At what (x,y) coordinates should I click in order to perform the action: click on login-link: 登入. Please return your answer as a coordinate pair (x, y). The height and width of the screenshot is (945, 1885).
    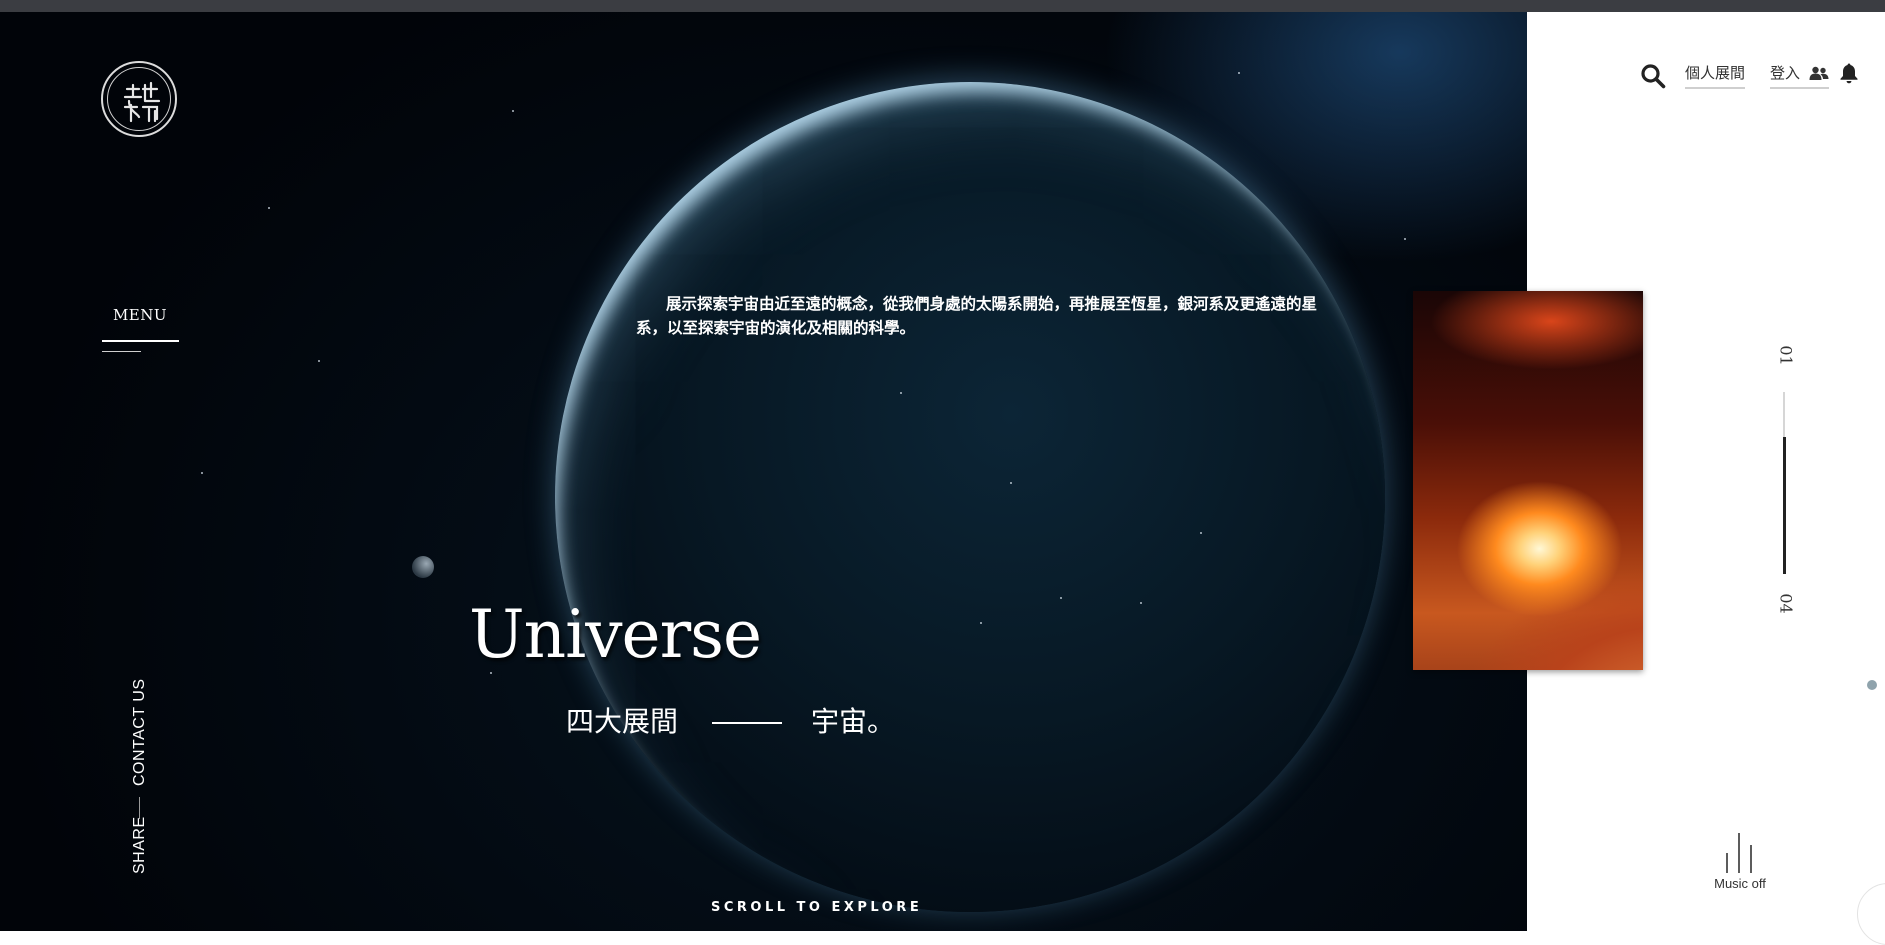
    Looking at the image, I should click on (1799, 75).